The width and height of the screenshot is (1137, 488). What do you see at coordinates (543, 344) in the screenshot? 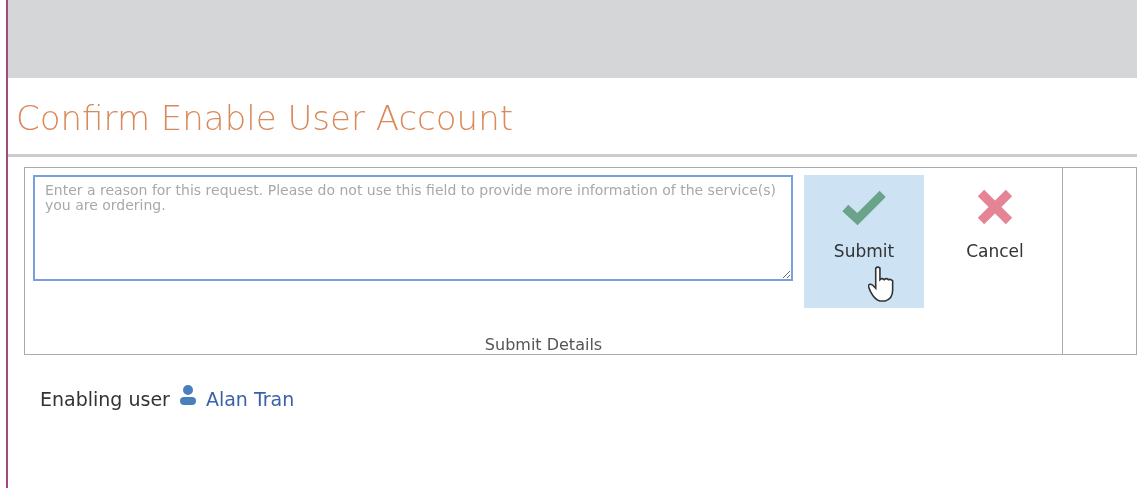
I see `group-label: Submit Details` at bounding box center [543, 344].